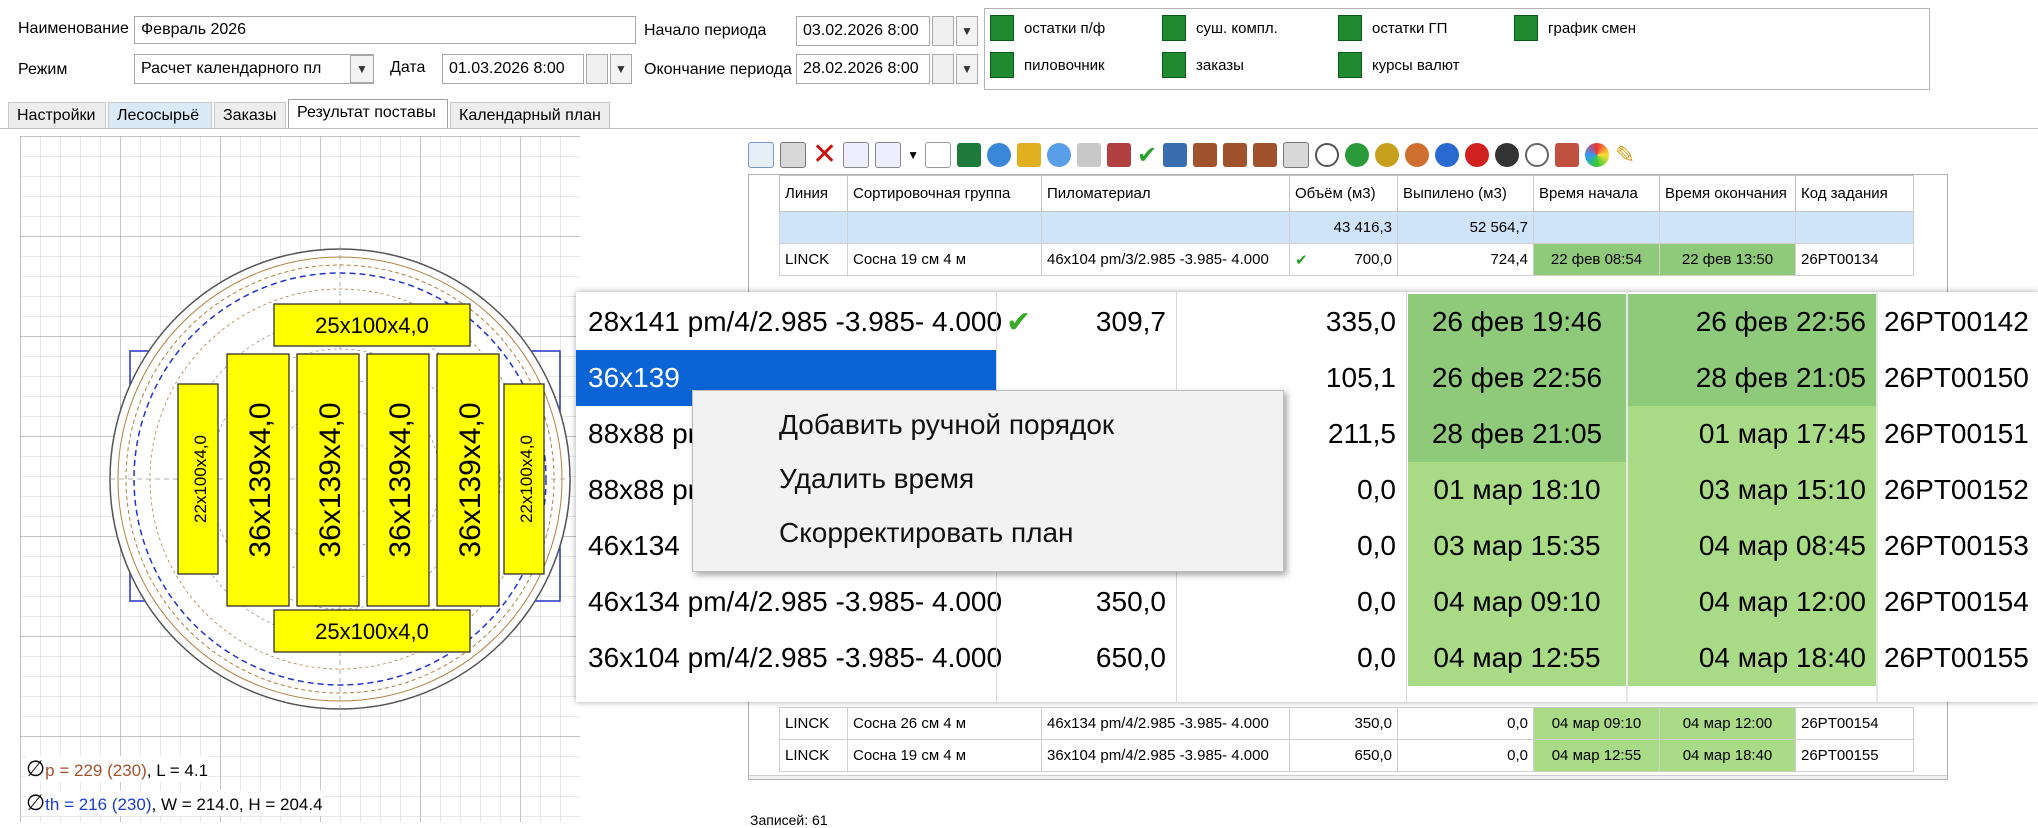 The image size is (2038, 828). What do you see at coordinates (1854, 193) in the screenshot?
I see `col-code: Код задания` at bounding box center [1854, 193].